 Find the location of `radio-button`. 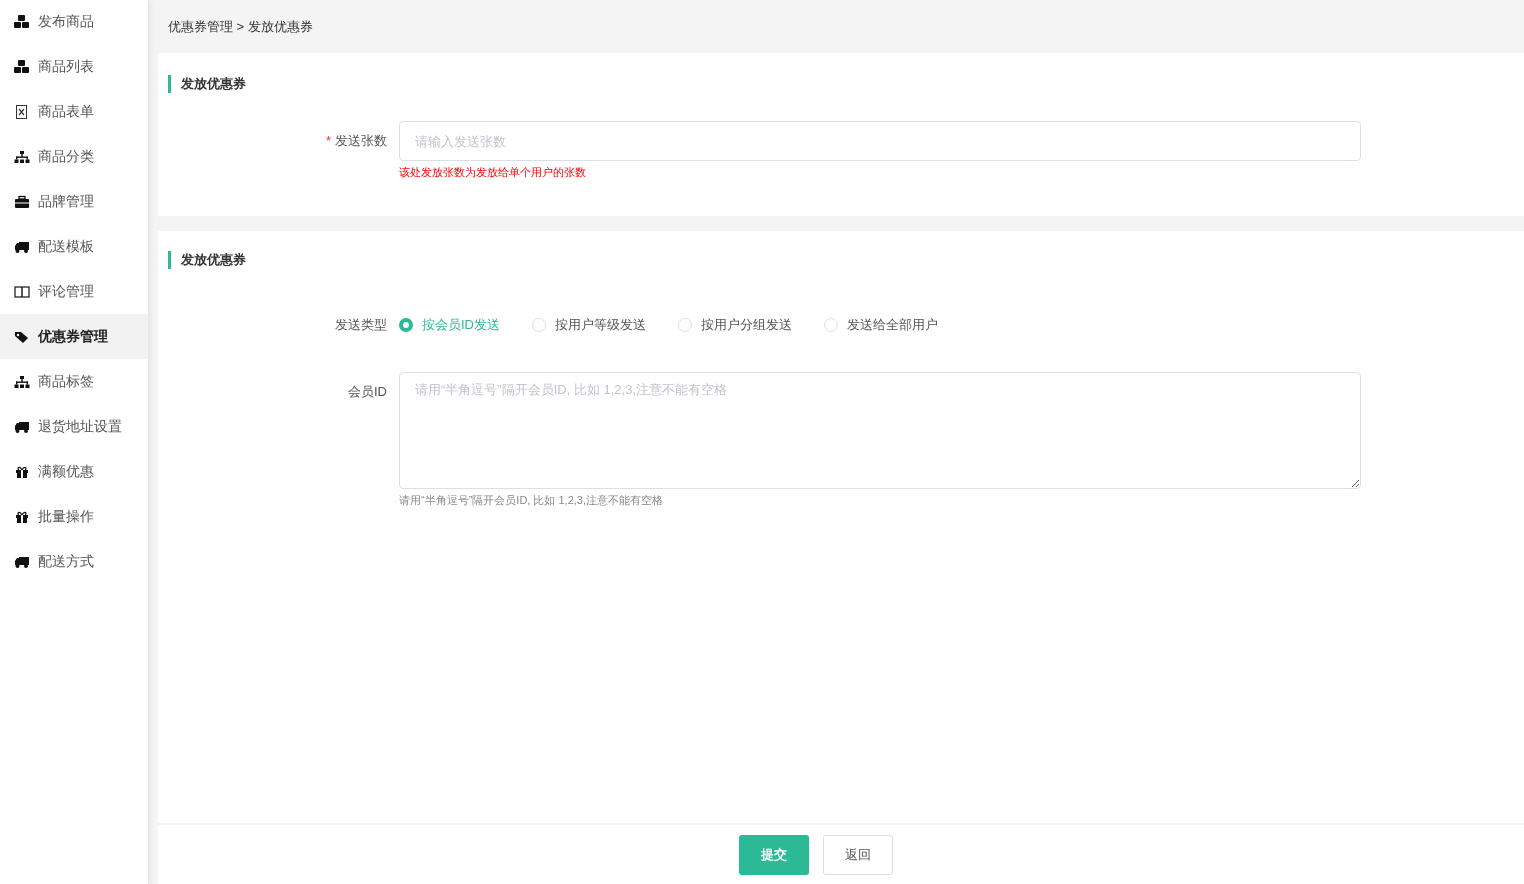

radio-button is located at coordinates (406, 325).